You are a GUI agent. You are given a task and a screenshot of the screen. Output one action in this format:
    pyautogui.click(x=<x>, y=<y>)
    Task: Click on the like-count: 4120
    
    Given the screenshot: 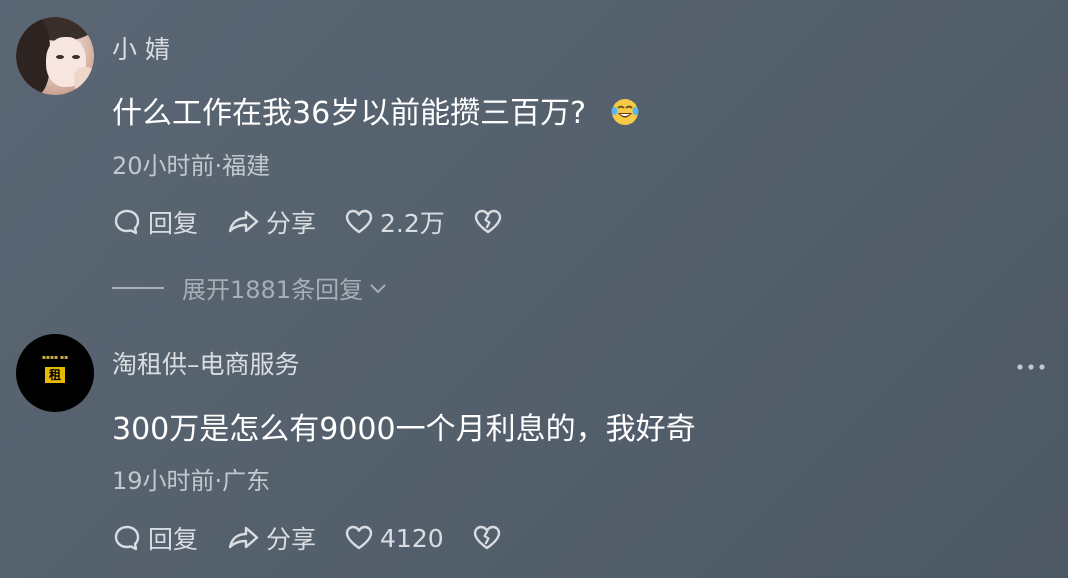 What is the action you would take?
    pyautogui.click(x=412, y=538)
    